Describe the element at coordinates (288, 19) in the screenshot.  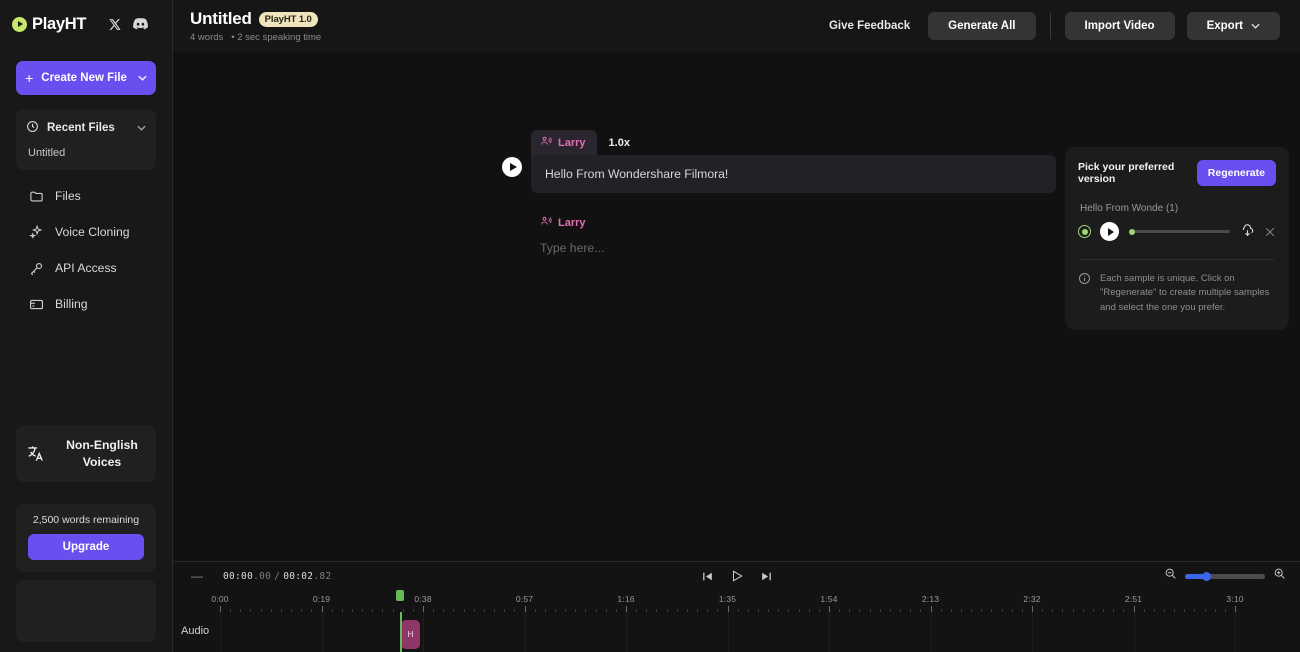
I see `version-badge: PlayHT 1.0` at that location.